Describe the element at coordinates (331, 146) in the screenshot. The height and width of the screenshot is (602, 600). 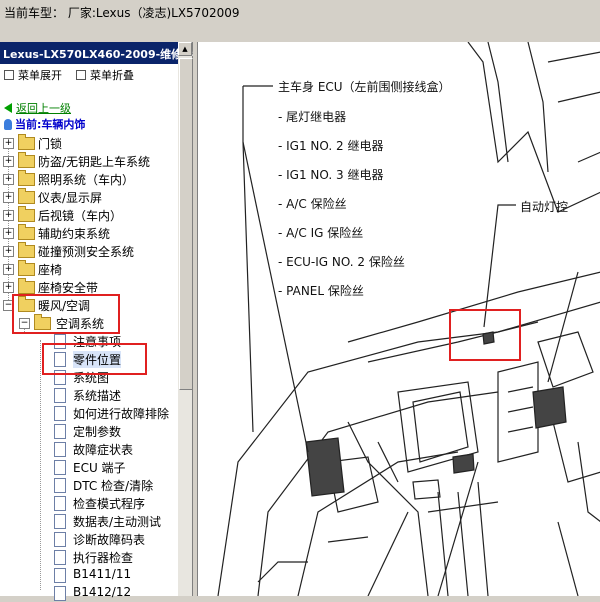
I see `diagram-label: - IG1 NO. 2 继电器` at that location.